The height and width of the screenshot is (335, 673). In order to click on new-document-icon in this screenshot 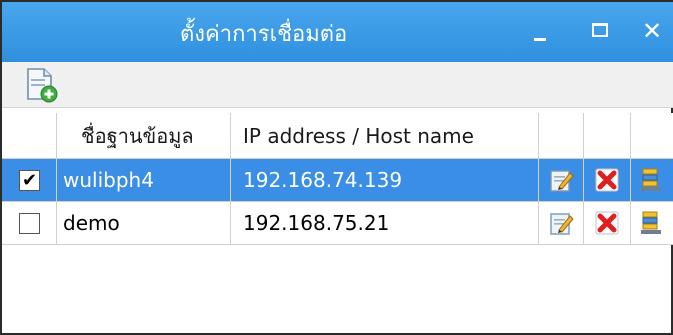, I will do `click(42, 85)`.